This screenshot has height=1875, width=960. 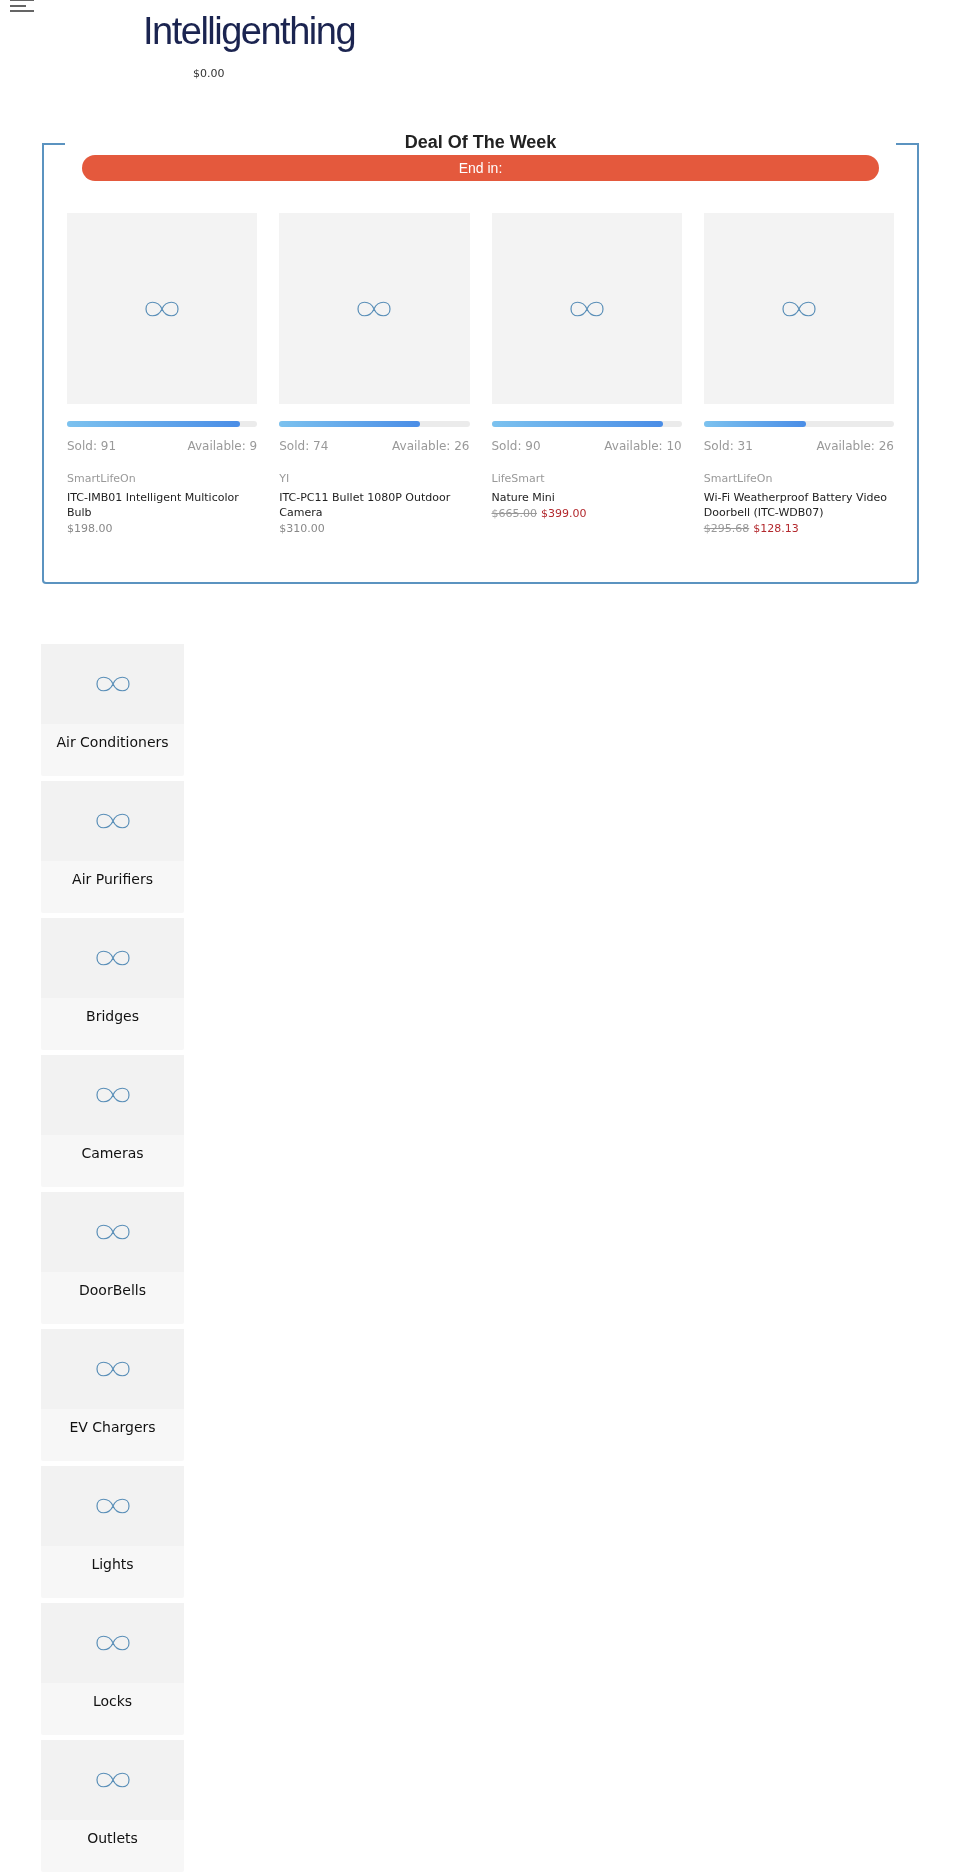 I want to click on product-name: Wi-Fi Weatherproof Battery Video Doorbell (ITC-WDB07), so click(x=798, y=504).